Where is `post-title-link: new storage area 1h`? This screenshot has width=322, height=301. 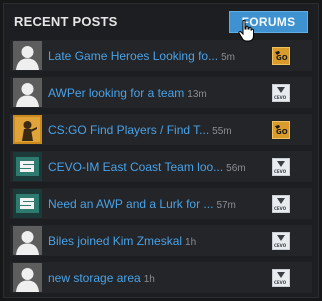 post-title-link: new storage area 1h is located at coordinates (153, 278).